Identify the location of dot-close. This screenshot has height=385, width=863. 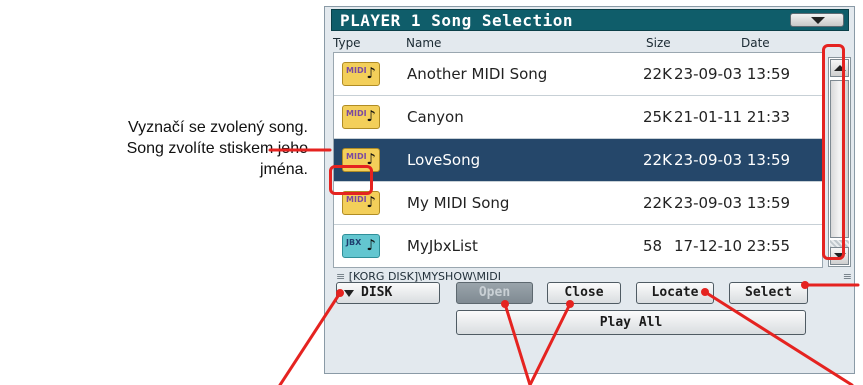
(570, 304).